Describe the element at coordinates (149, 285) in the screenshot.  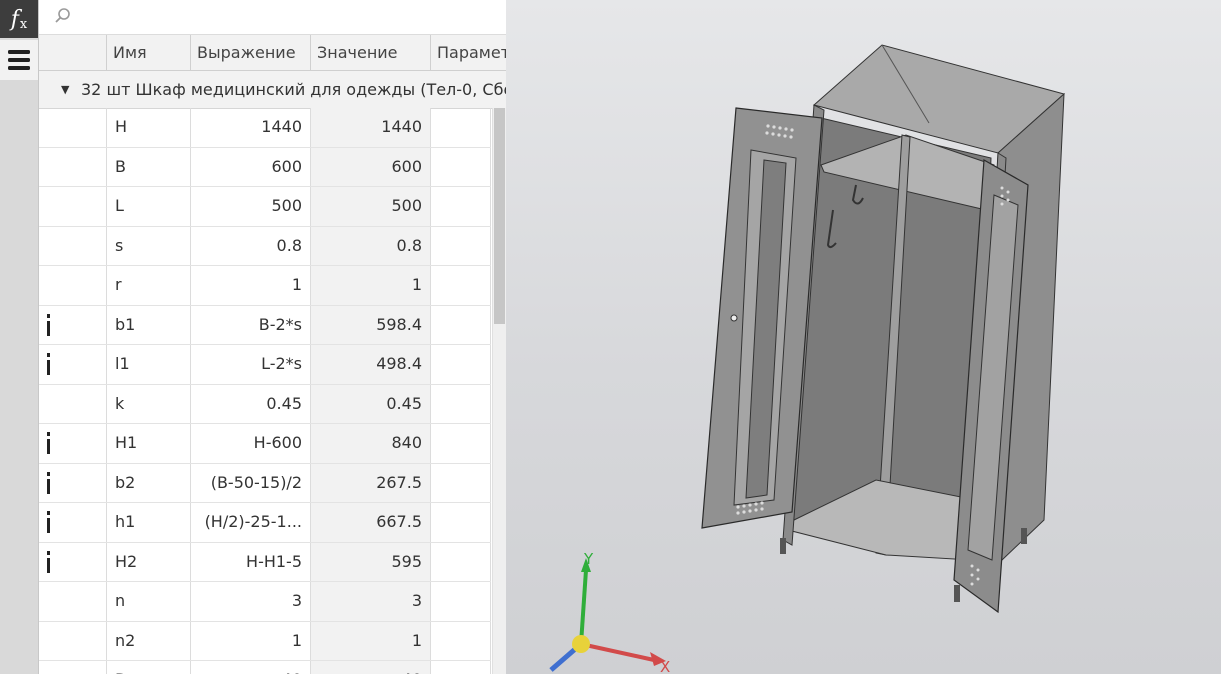
I see `name-cell: r` at that location.